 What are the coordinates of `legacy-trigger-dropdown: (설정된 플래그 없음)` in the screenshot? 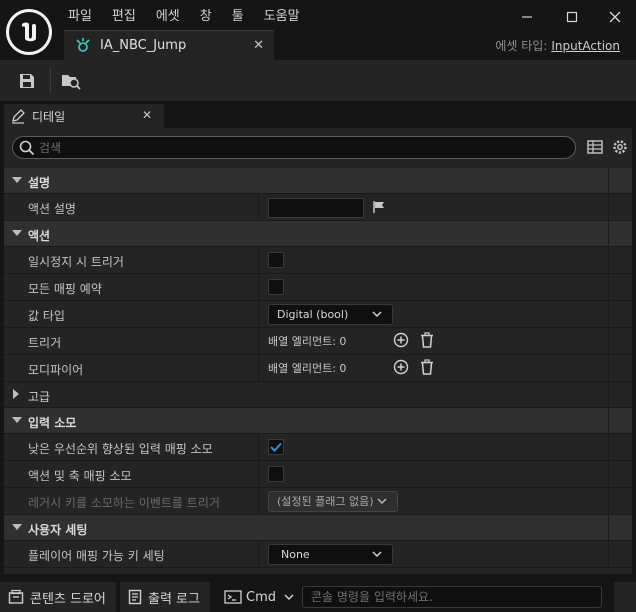 It's located at (333, 501).